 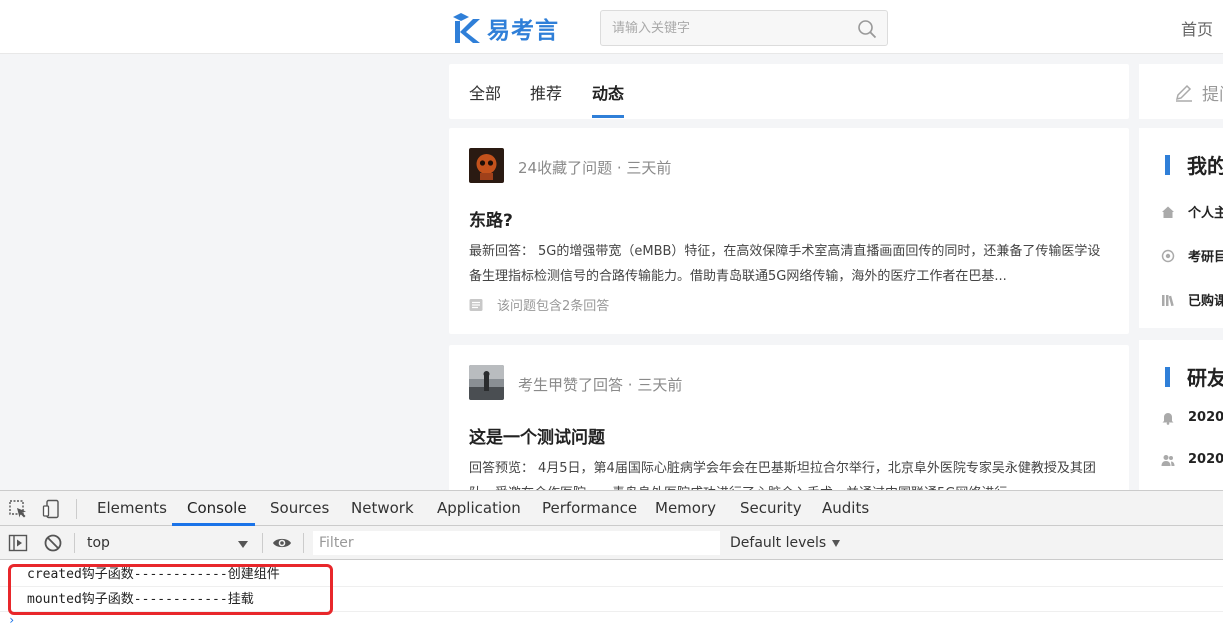 What do you see at coordinates (479, 508) in the screenshot?
I see `devtools-tab-application: Application` at bounding box center [479, 508].